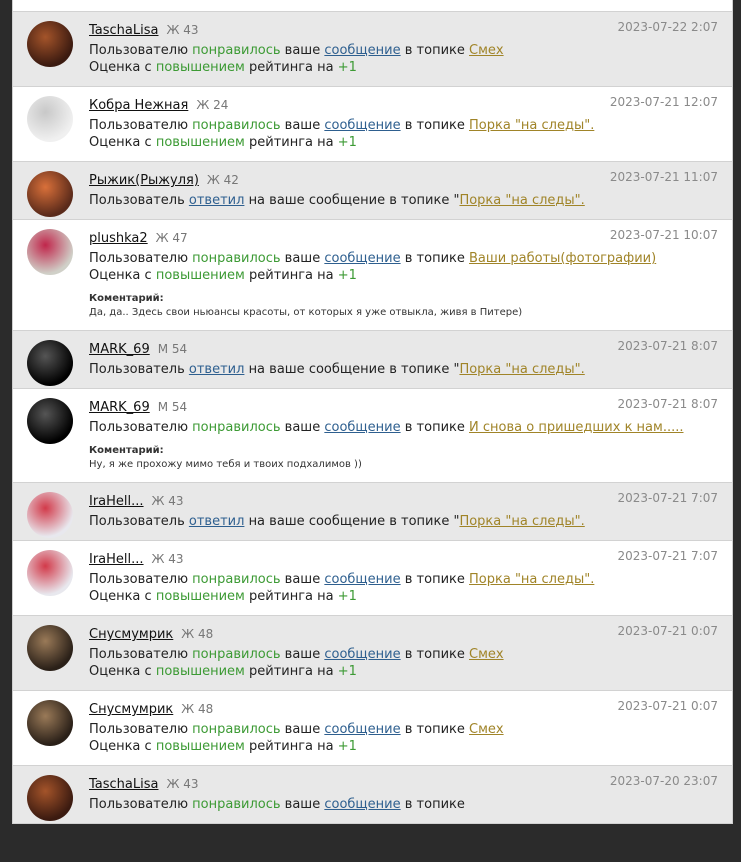 Image resolution: width=741 pixels, height=862 pixels. I want to click on username-link: Рыжик(Рыжуля), so click(144, 180).